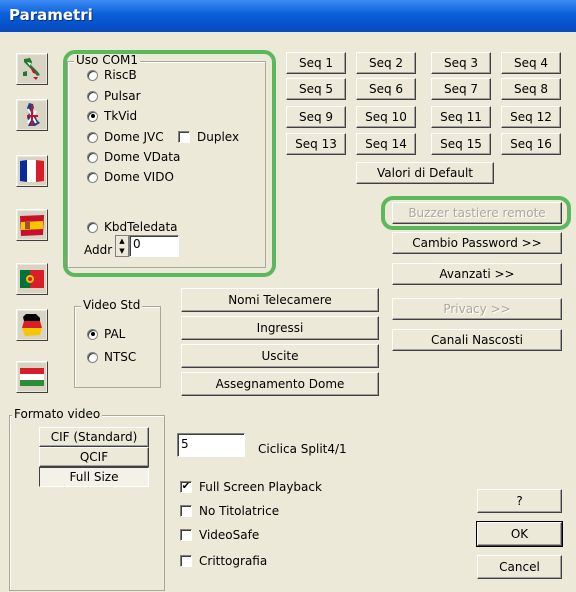 The image size is (576, 592). What do you see at coordinates (316, 89) in the screenshot?
I see `seq-5-button: Seq 5` at bounding box center [316, 89].